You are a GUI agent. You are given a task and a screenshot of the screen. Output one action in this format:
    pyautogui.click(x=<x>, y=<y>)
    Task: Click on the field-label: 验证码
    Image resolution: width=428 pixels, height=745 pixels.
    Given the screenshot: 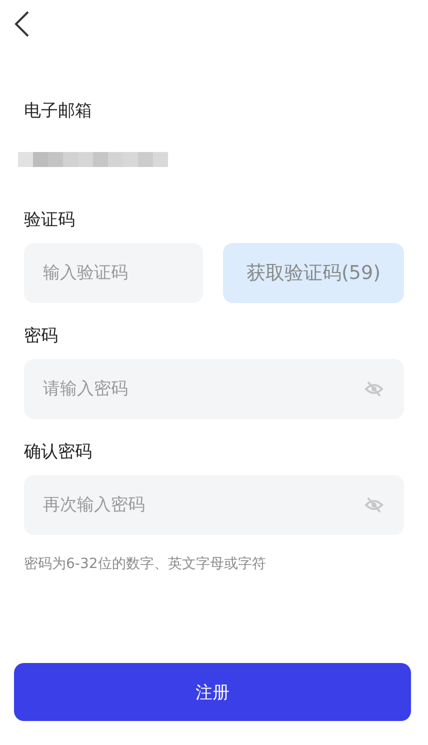 What is the action you would take?
    pyautogui.click(x=50, y=220)
    